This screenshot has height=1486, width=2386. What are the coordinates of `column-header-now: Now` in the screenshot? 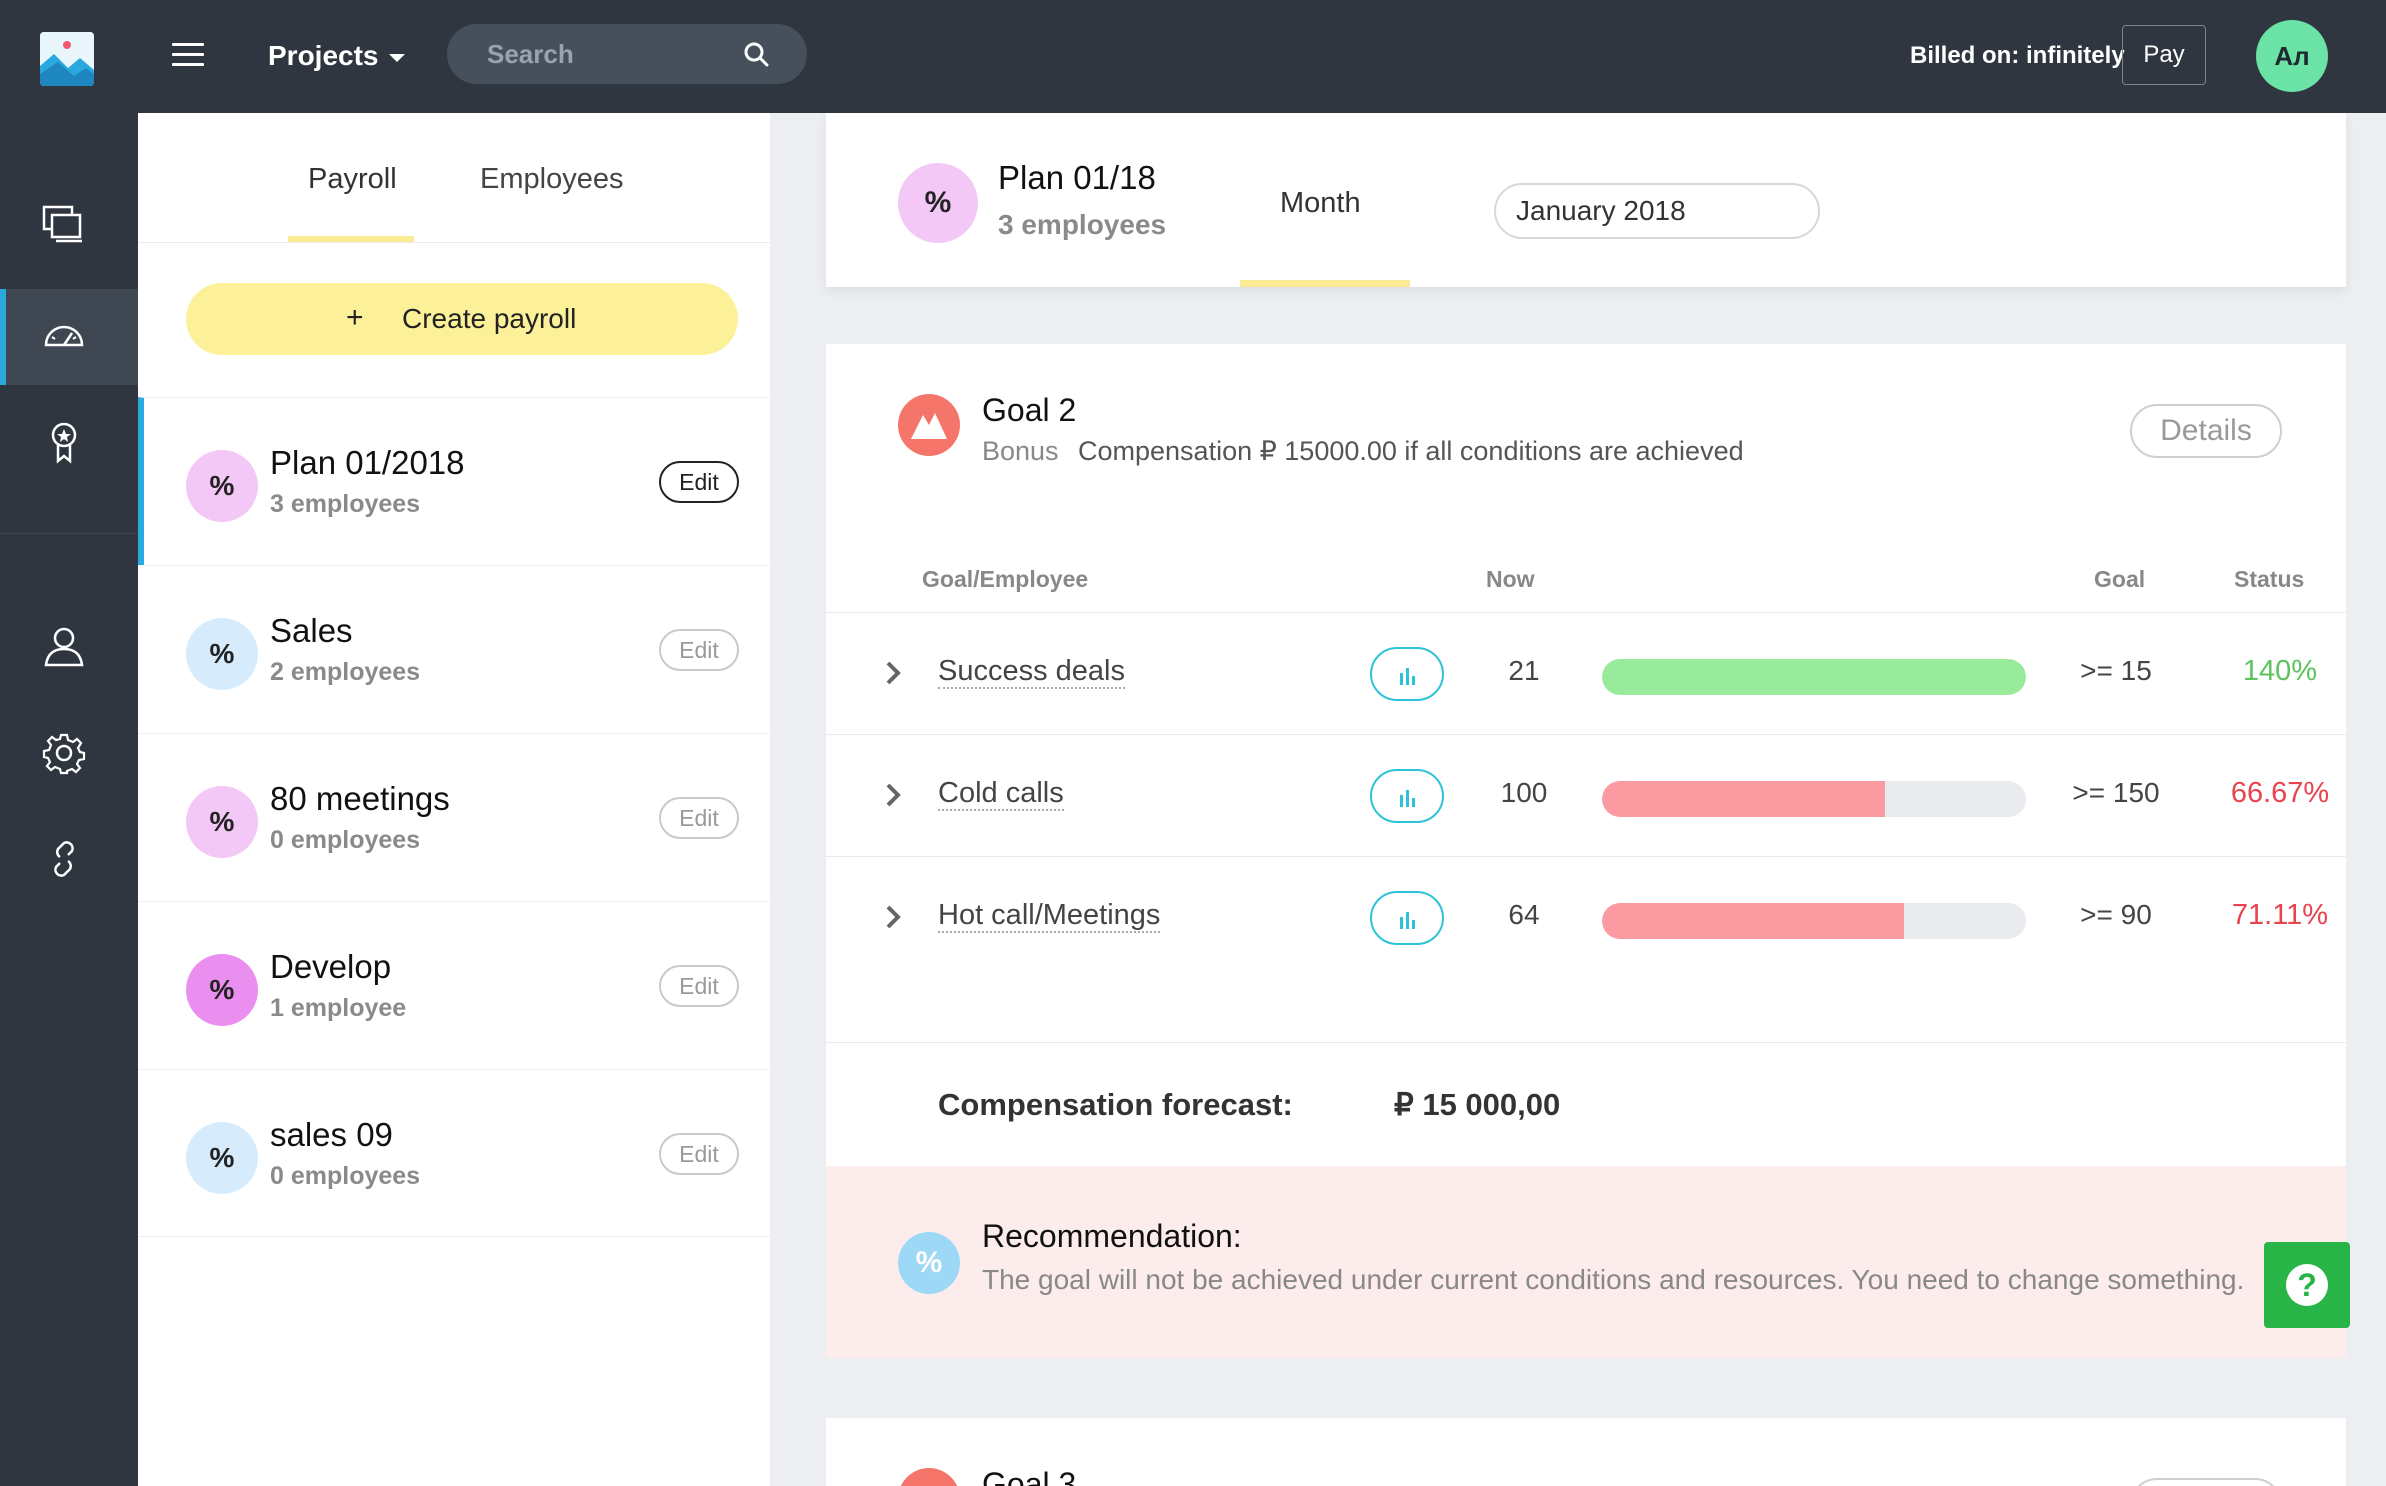 It's located at (1510, 579).